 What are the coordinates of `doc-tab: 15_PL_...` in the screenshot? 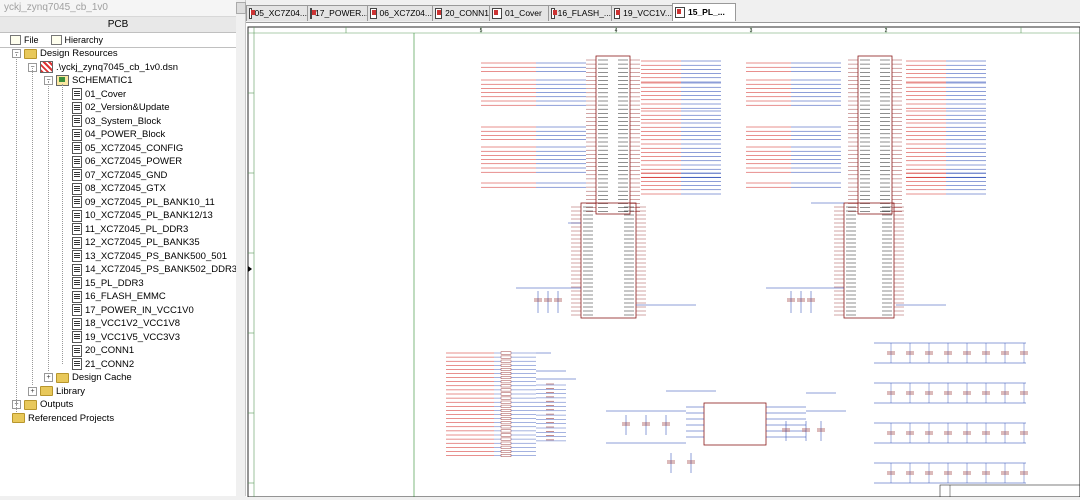 It's located at (704, 12).